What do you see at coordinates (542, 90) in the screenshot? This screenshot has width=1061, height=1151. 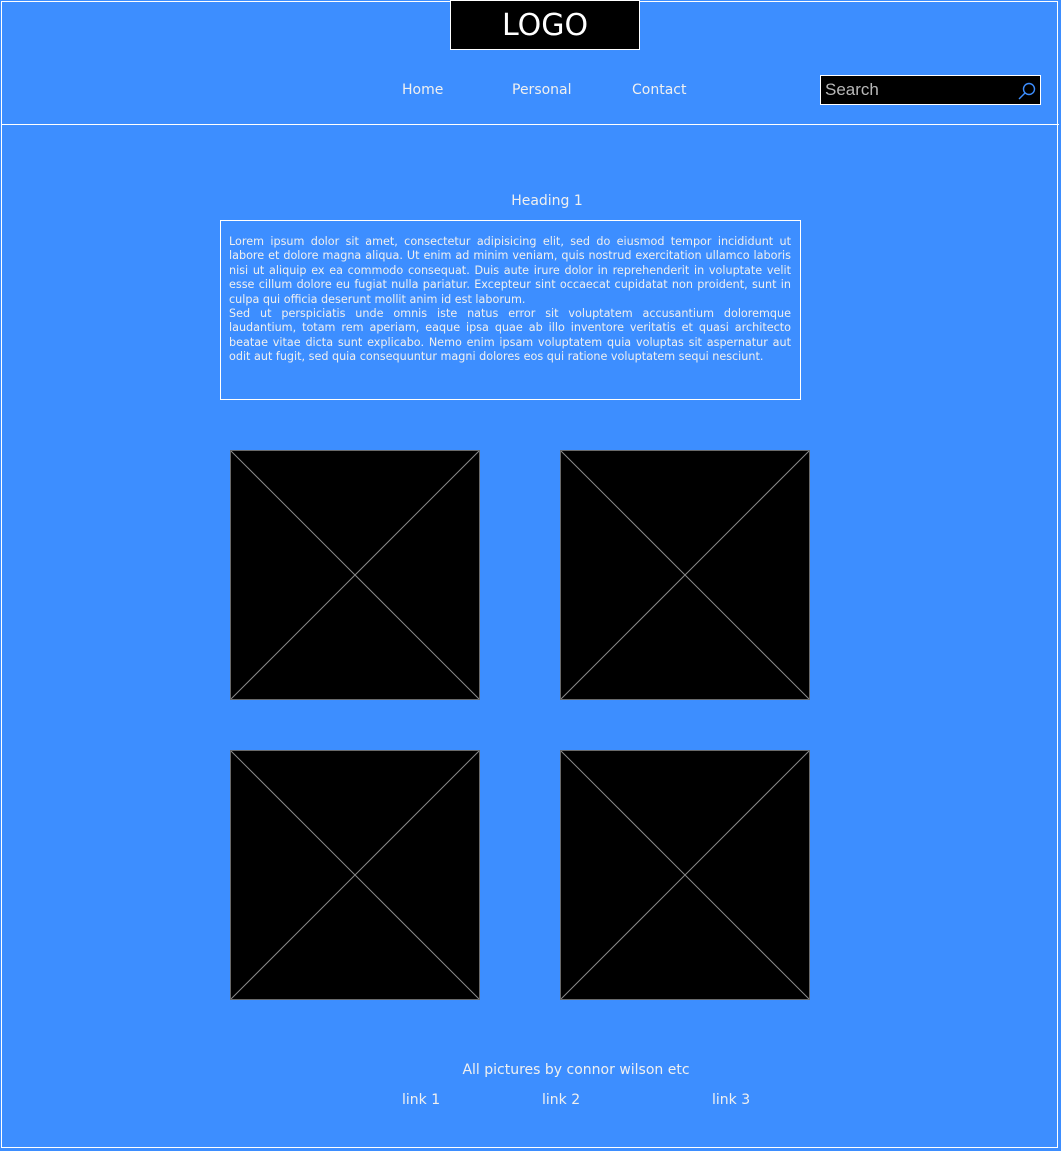 I see `nav-personal-link: Personal` at bounding box center [542, 90].